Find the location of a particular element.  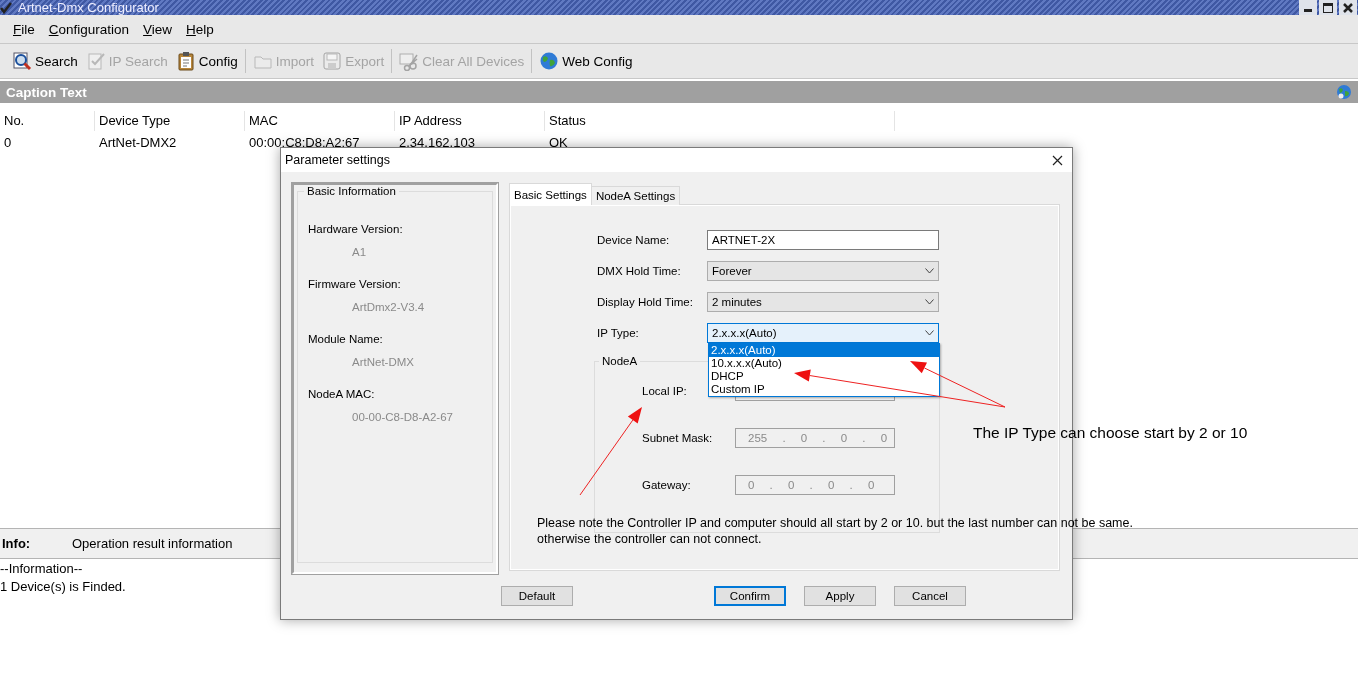

column-header: Status is located at coordinates (720, 121).